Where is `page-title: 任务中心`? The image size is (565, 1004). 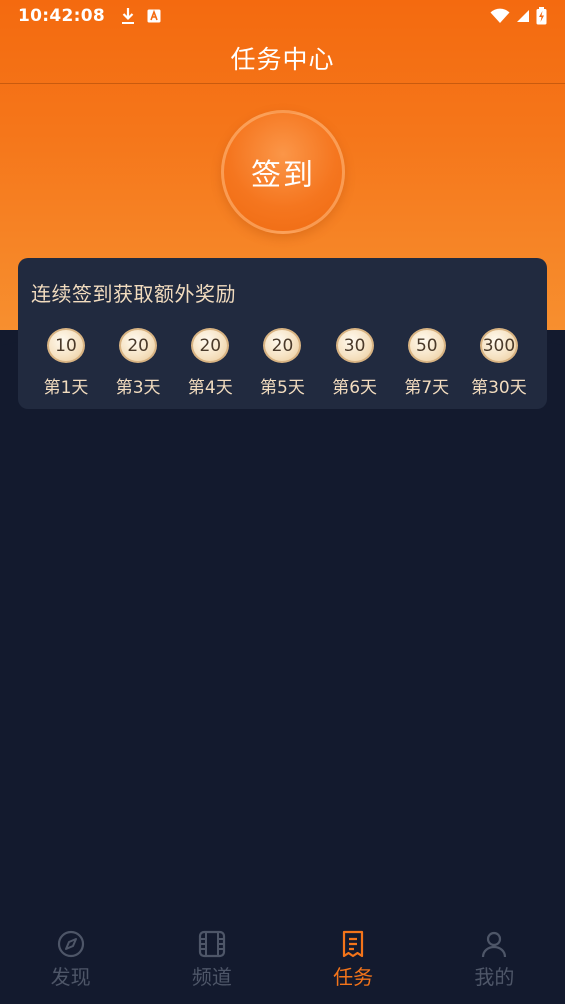 page-title: 任务中心 is located at coordinates (282, 59).